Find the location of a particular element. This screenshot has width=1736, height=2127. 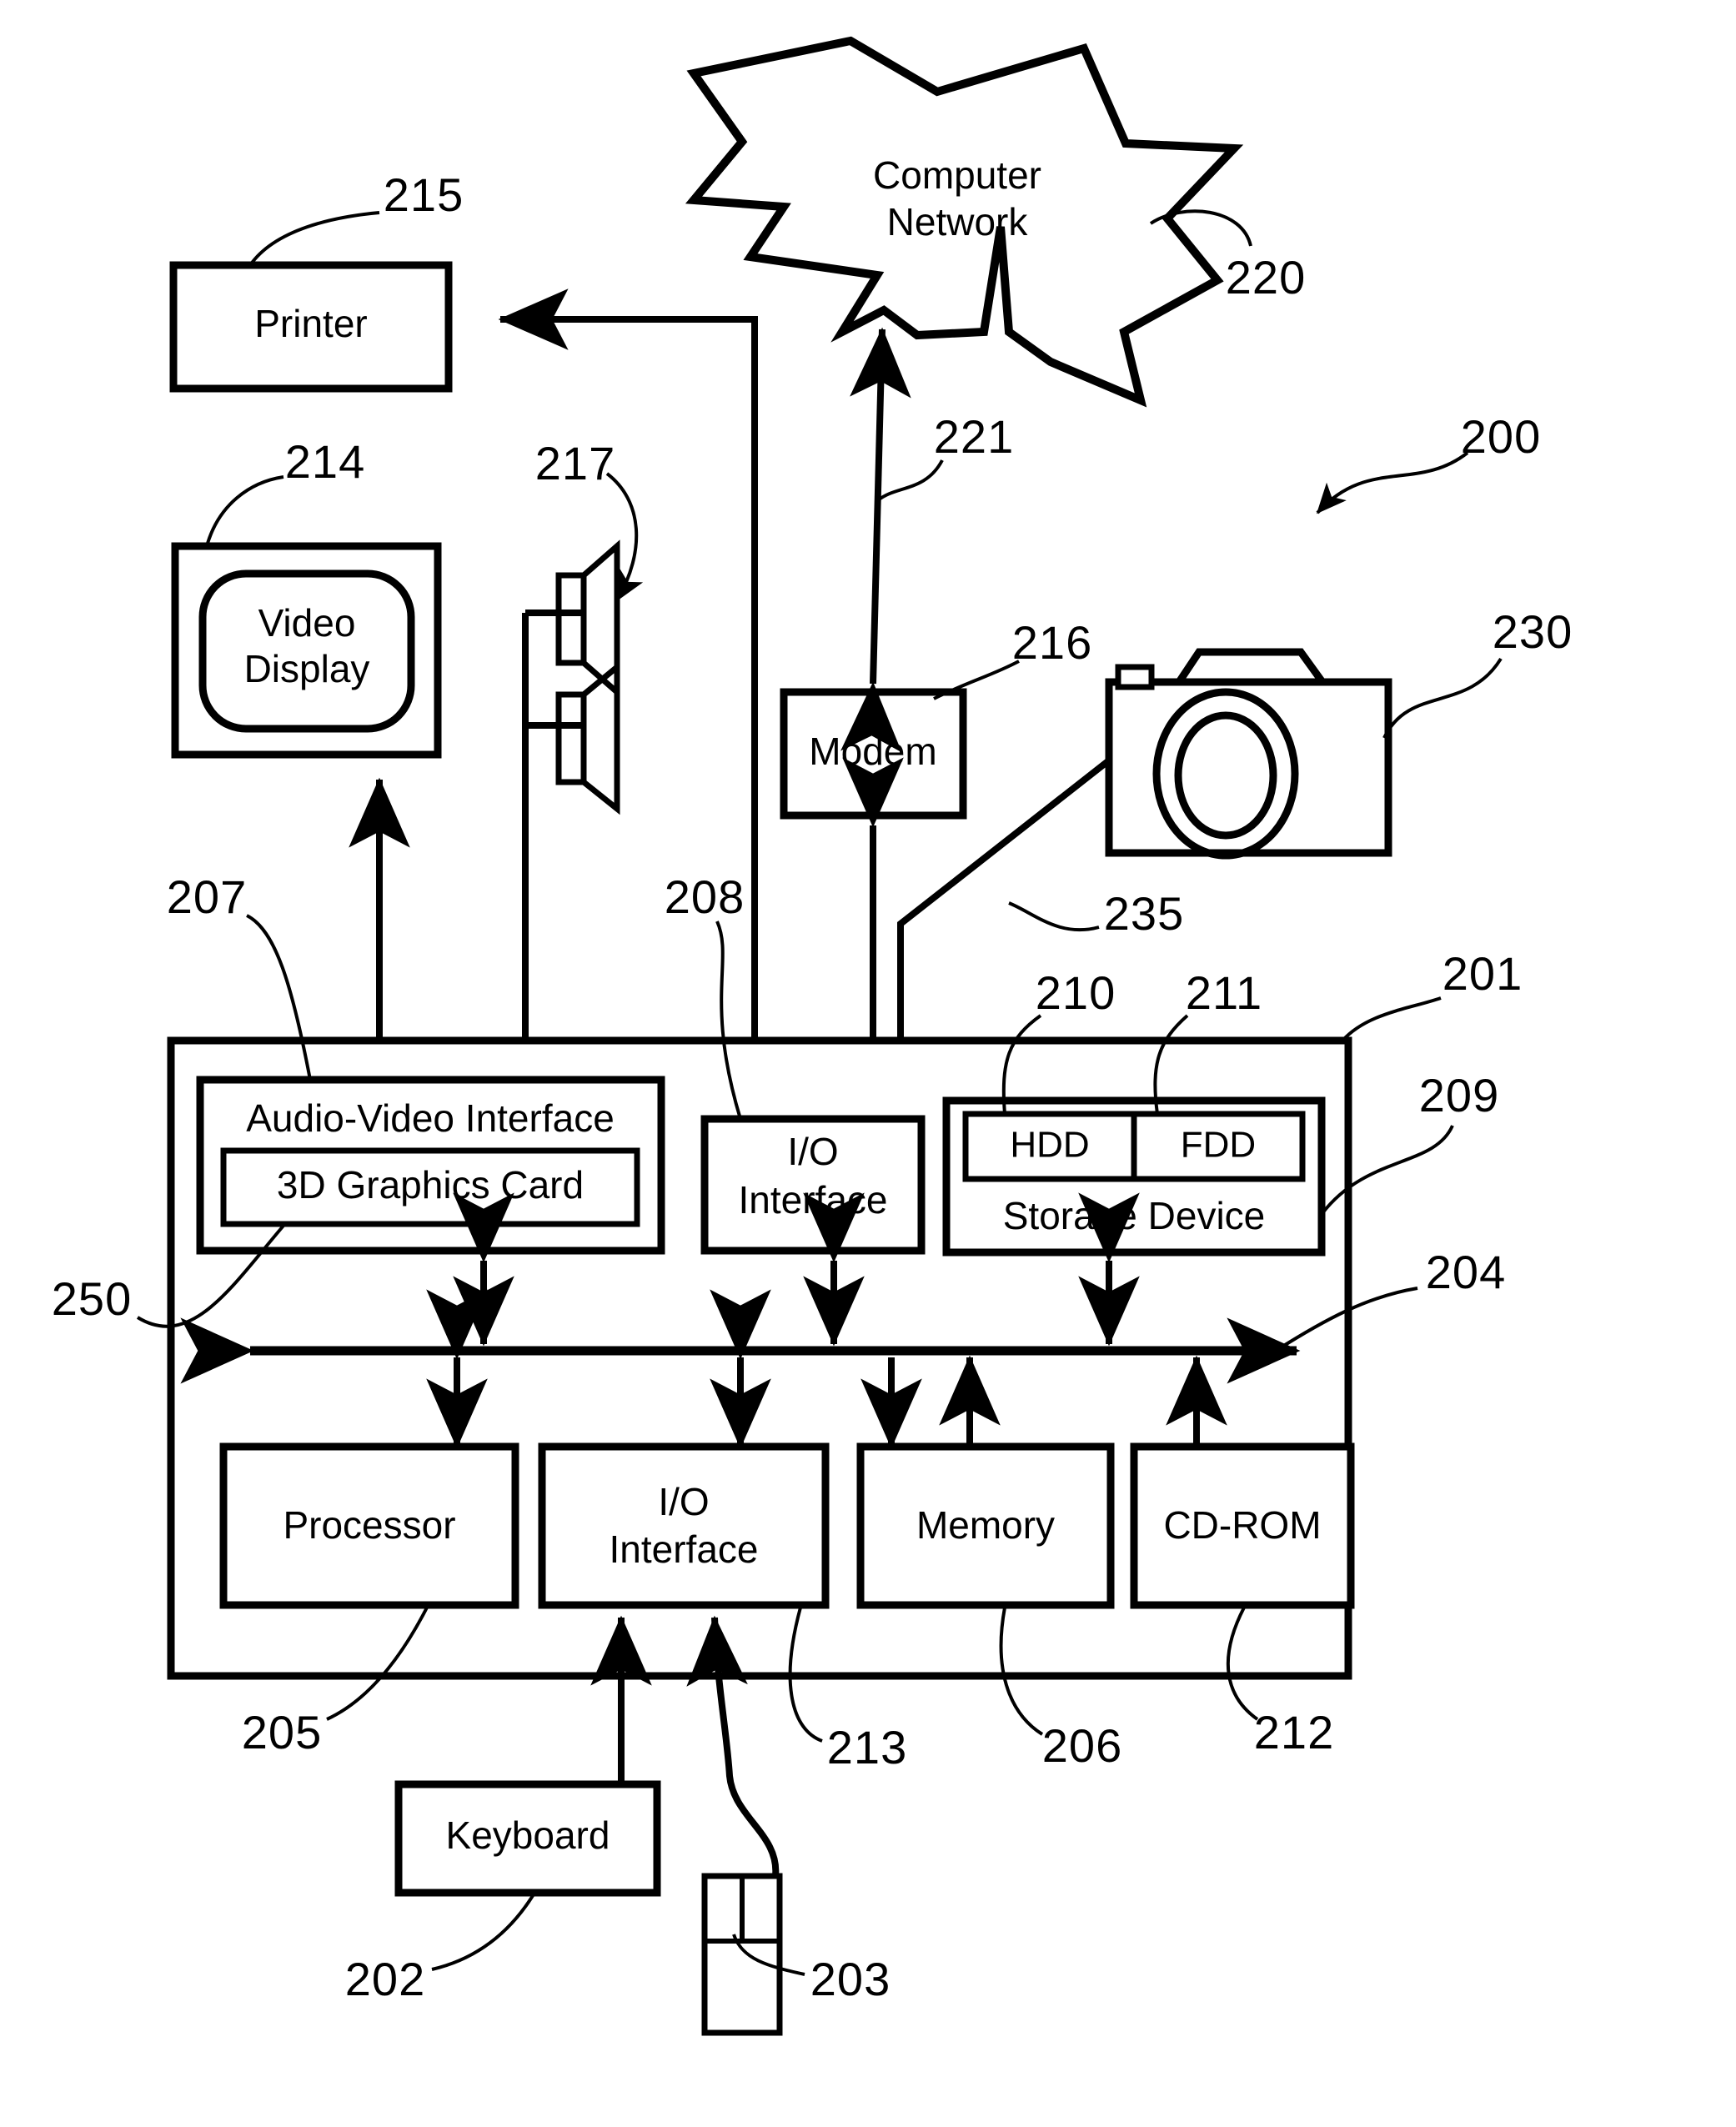

ref-211: 211 is located at coordinates (1224, 992).